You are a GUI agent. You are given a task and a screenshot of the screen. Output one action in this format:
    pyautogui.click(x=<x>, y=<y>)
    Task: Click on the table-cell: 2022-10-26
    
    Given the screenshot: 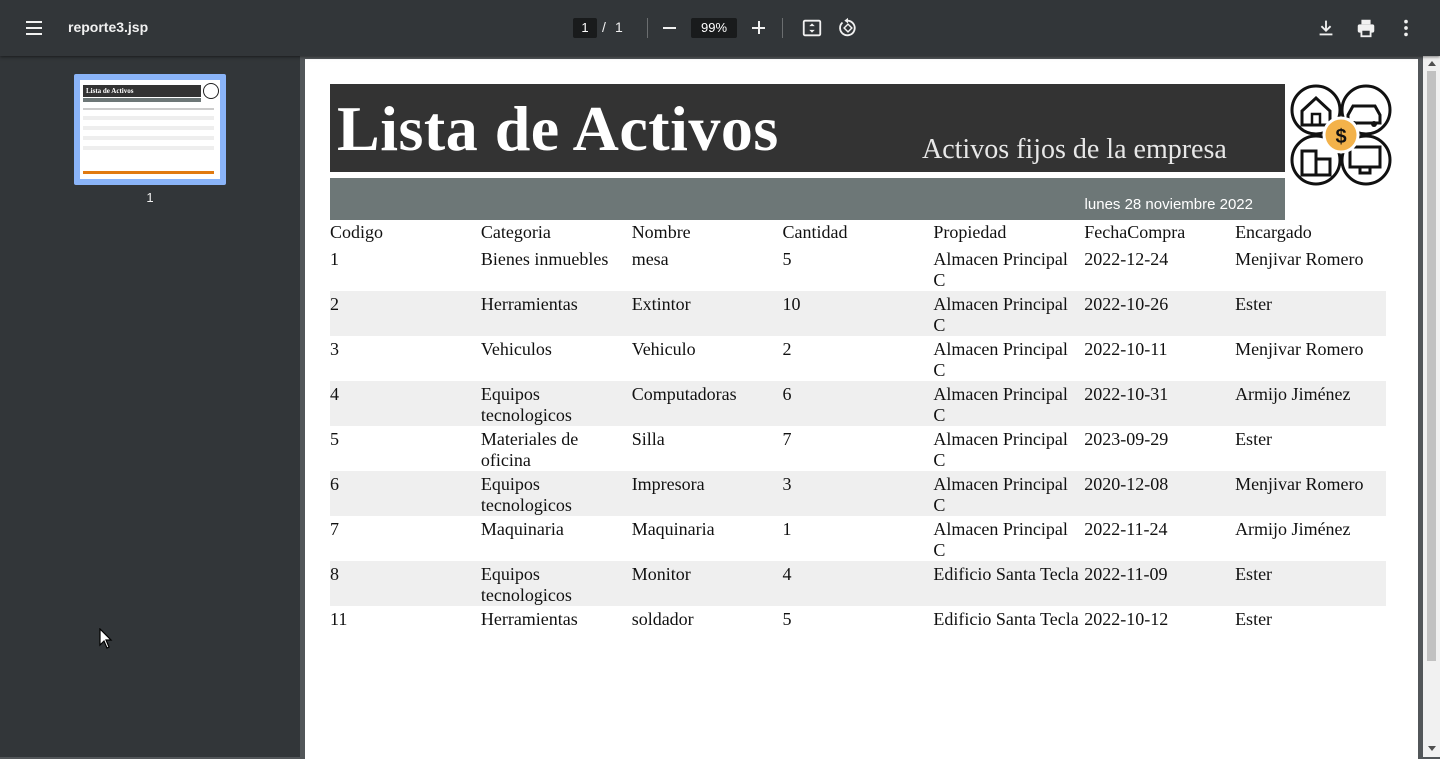 What is the action you would take?
    pyautogui.click(x=1160, y=313)
    